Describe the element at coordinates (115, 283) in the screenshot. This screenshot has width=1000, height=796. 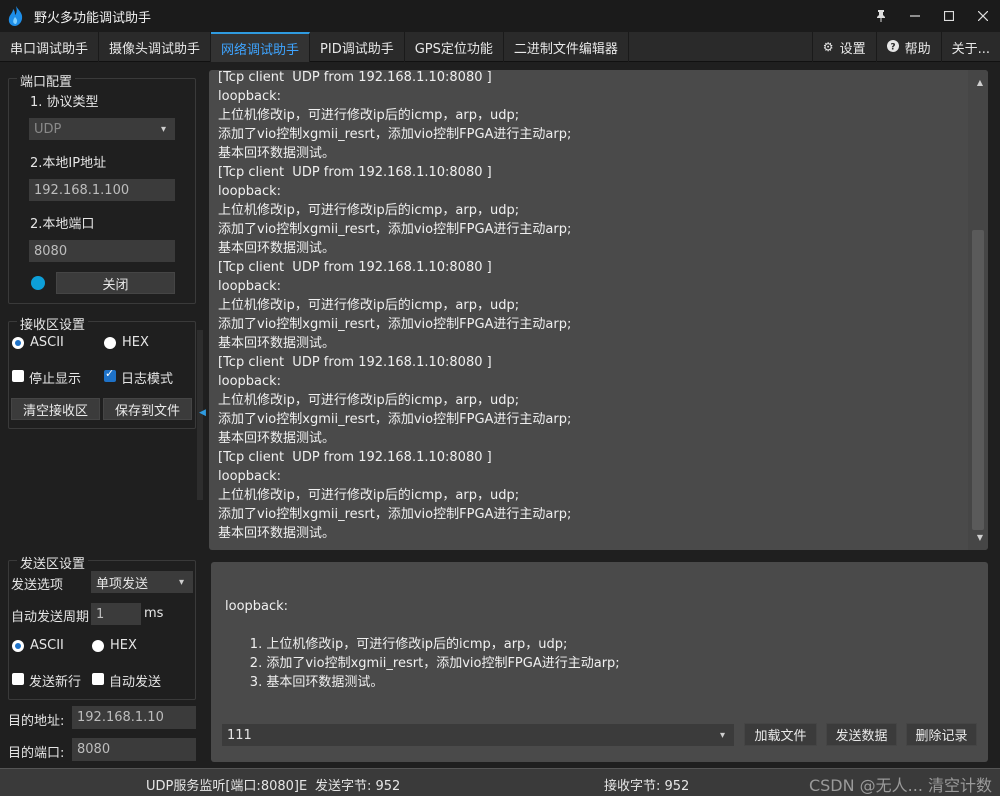
I see `close-connection-button: 关闭` at that location.